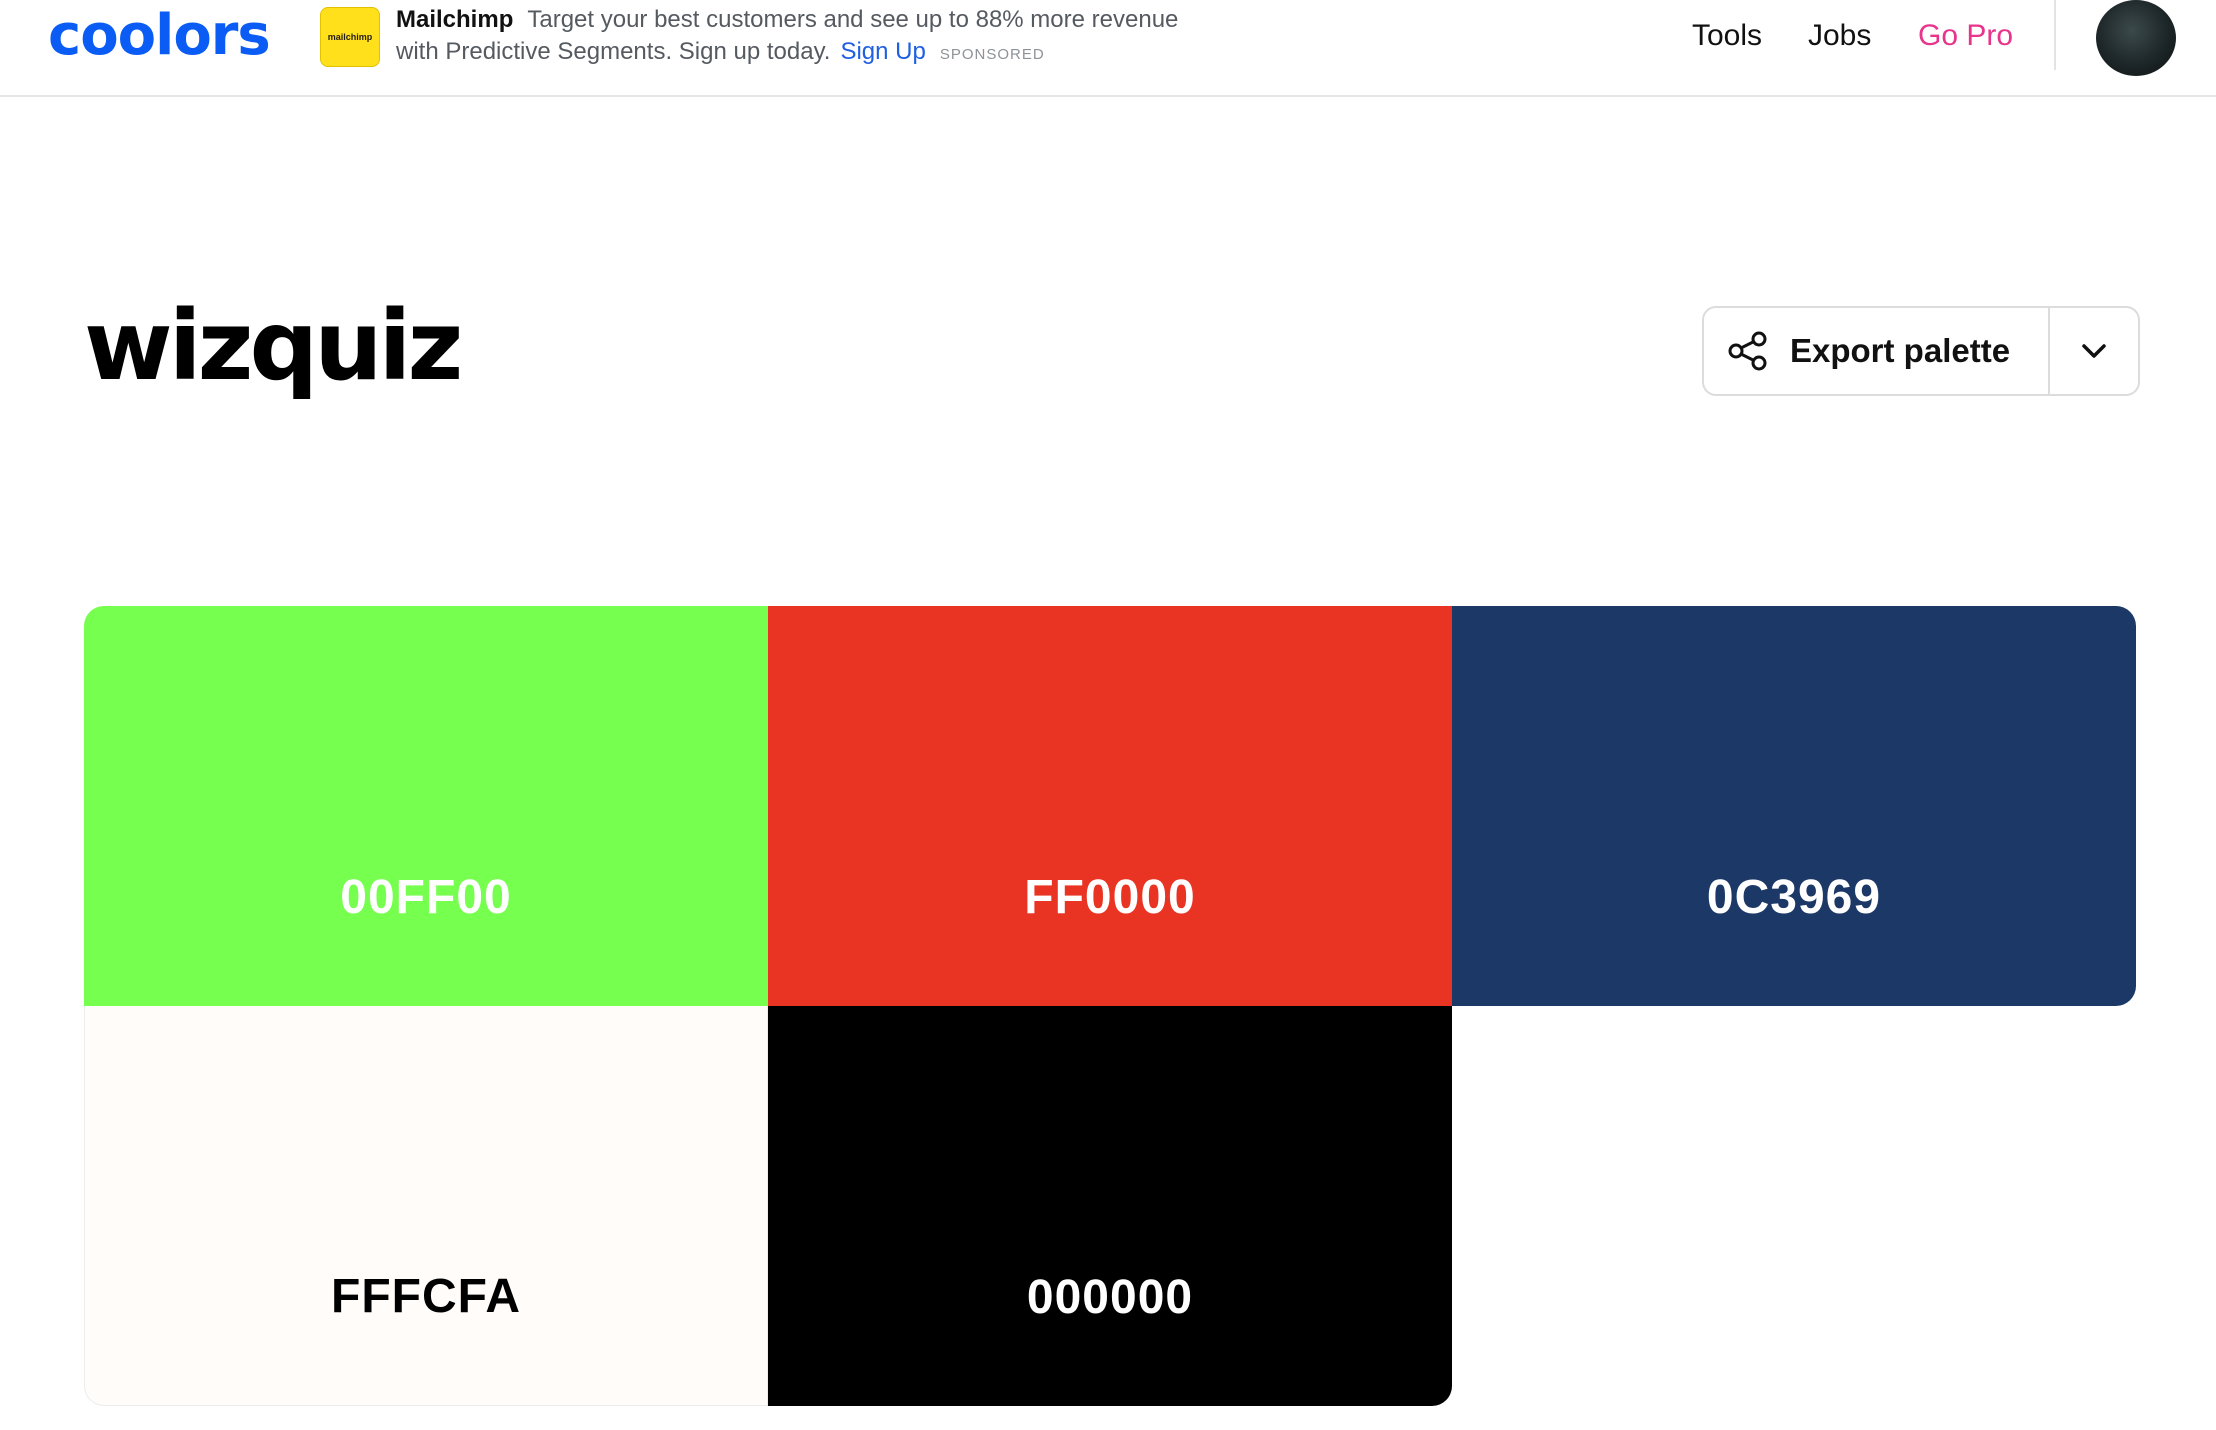  What do you see at coordinates (426, 1297) in the screenshot?
I see `swatch-hex-code: FFFCFA` at bounding box center [426, 1297].